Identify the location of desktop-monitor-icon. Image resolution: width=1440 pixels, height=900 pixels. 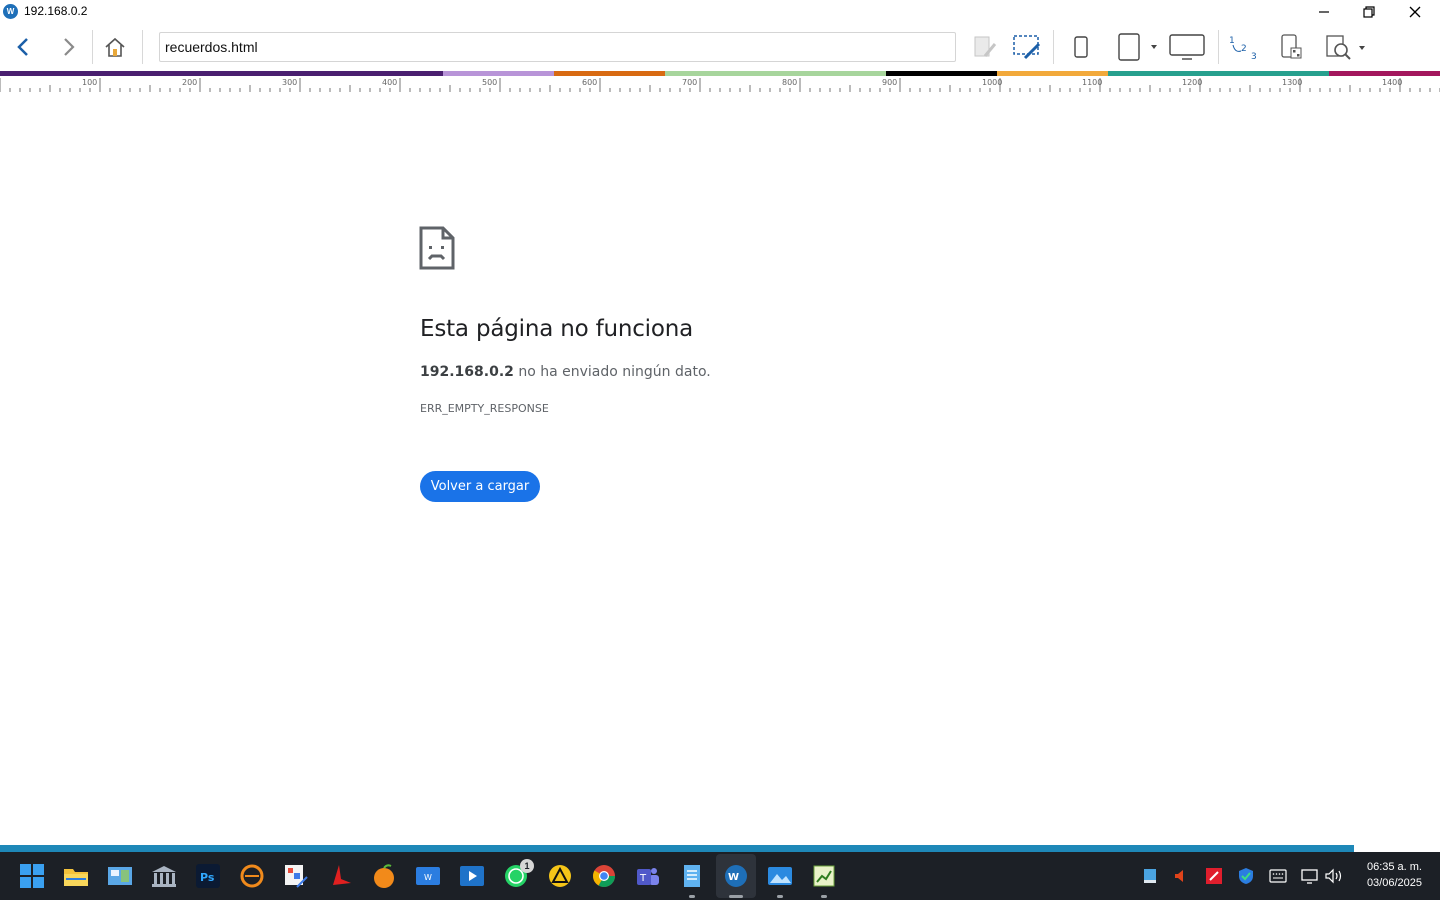
(1187, 47).